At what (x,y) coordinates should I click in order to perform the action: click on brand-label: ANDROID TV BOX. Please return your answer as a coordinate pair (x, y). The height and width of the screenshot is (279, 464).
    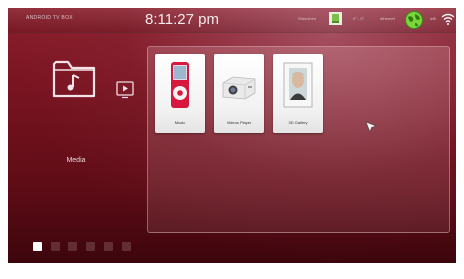
    Looking at the image, I should click on (49, 18).